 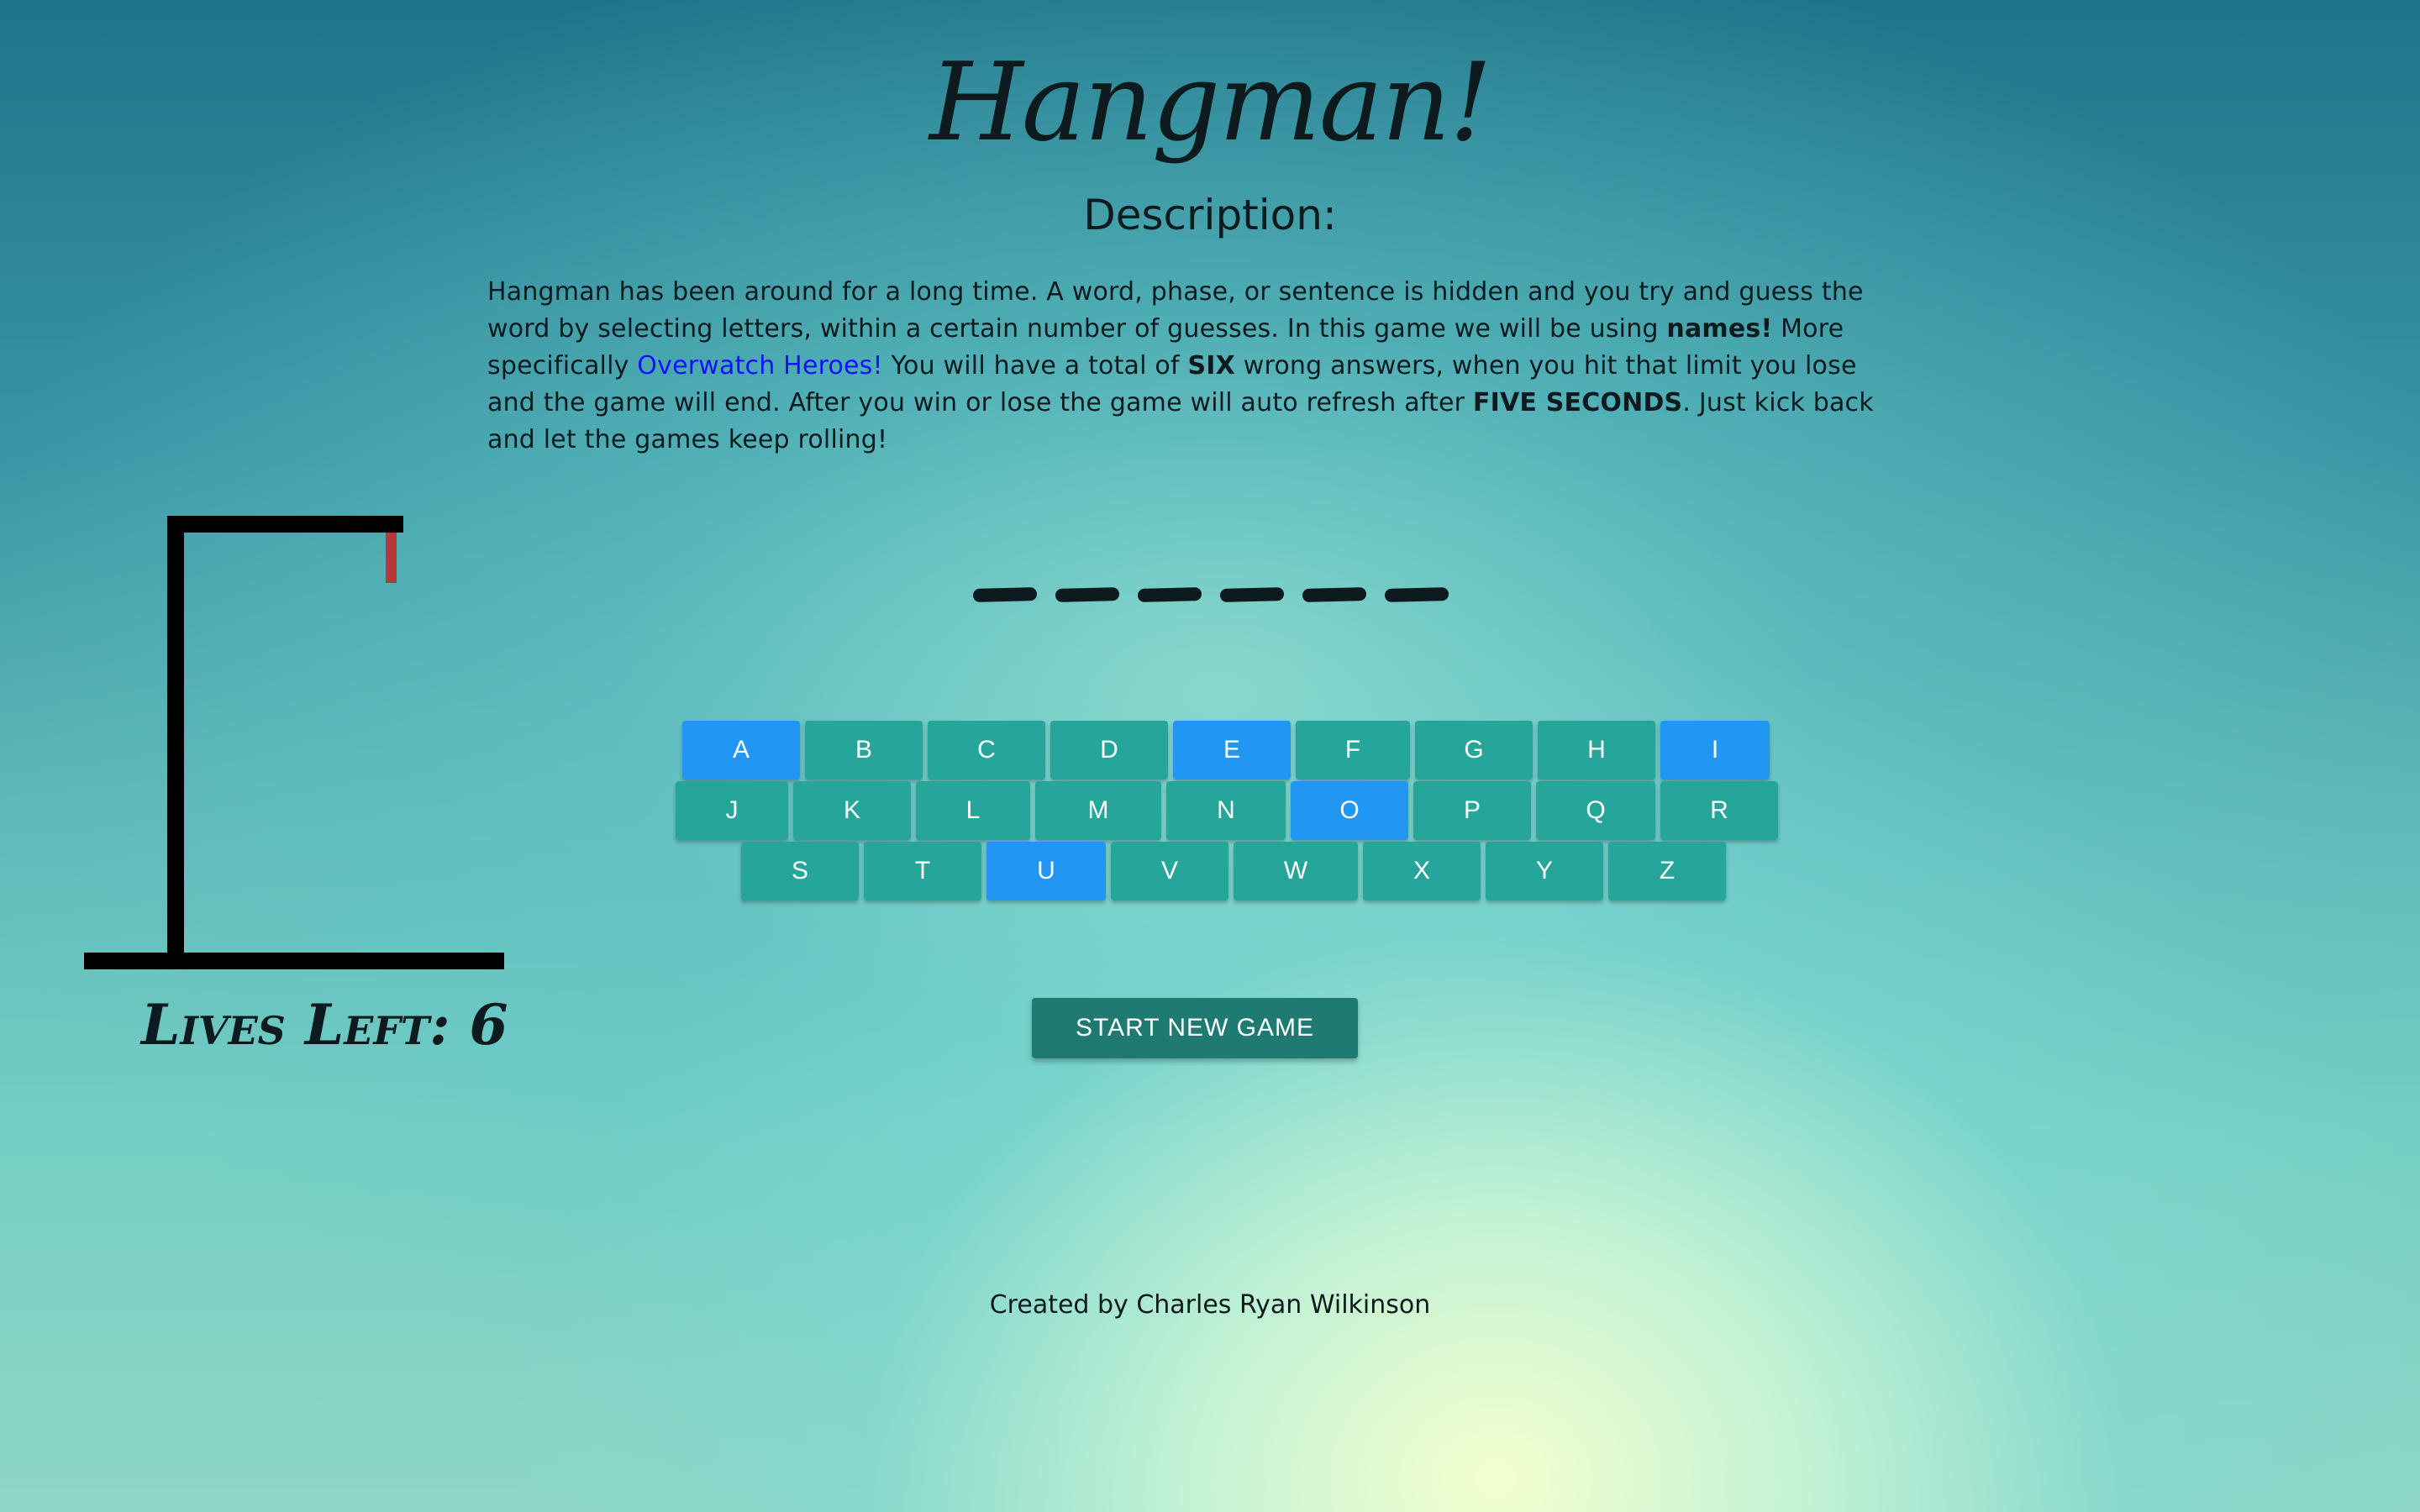 I want to click on description-part: You will have a total of, so click(x=1035, y=366).